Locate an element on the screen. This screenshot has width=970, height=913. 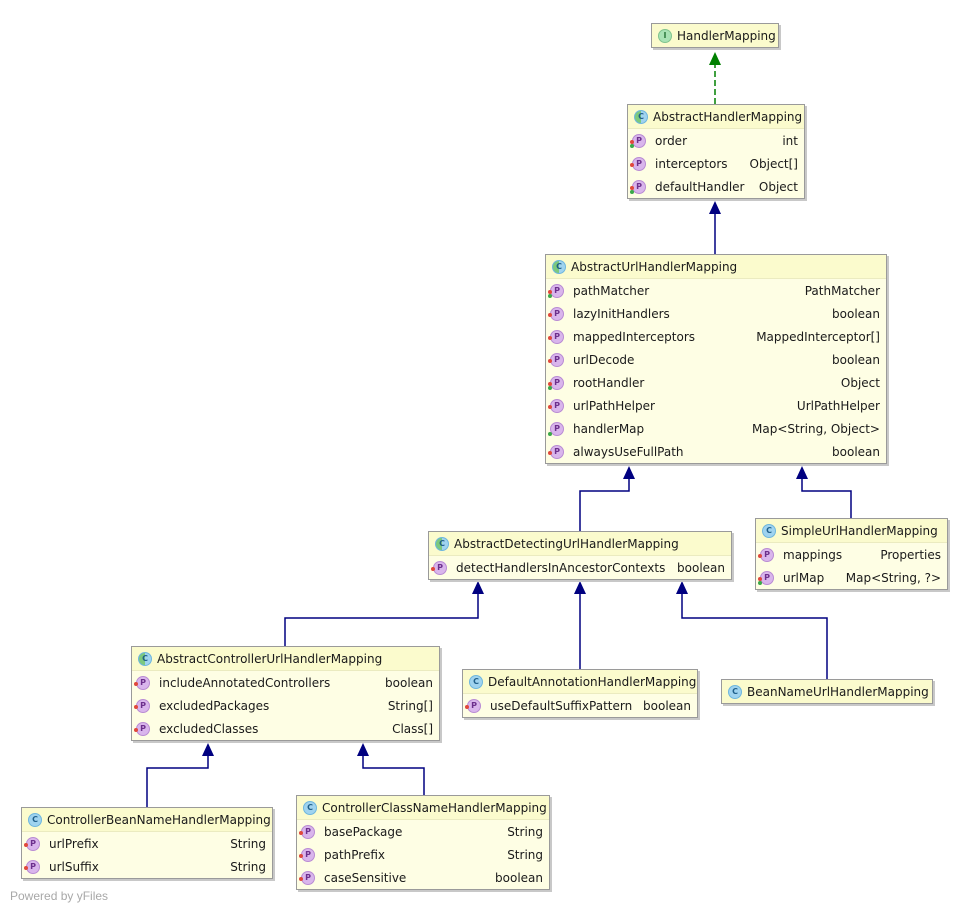
class-header: C SimpleUrlHandlerMapping is located at coordinates (851, 531).